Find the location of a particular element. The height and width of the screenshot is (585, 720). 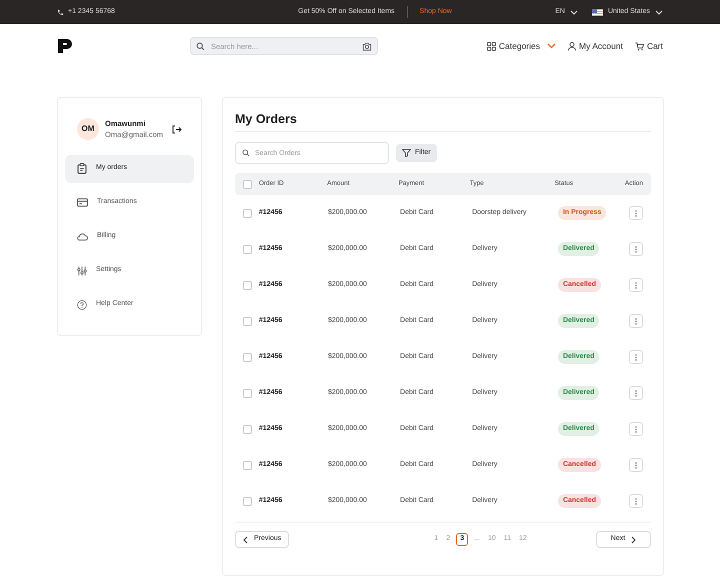

flag-icon is located at coordinates (597, 12).